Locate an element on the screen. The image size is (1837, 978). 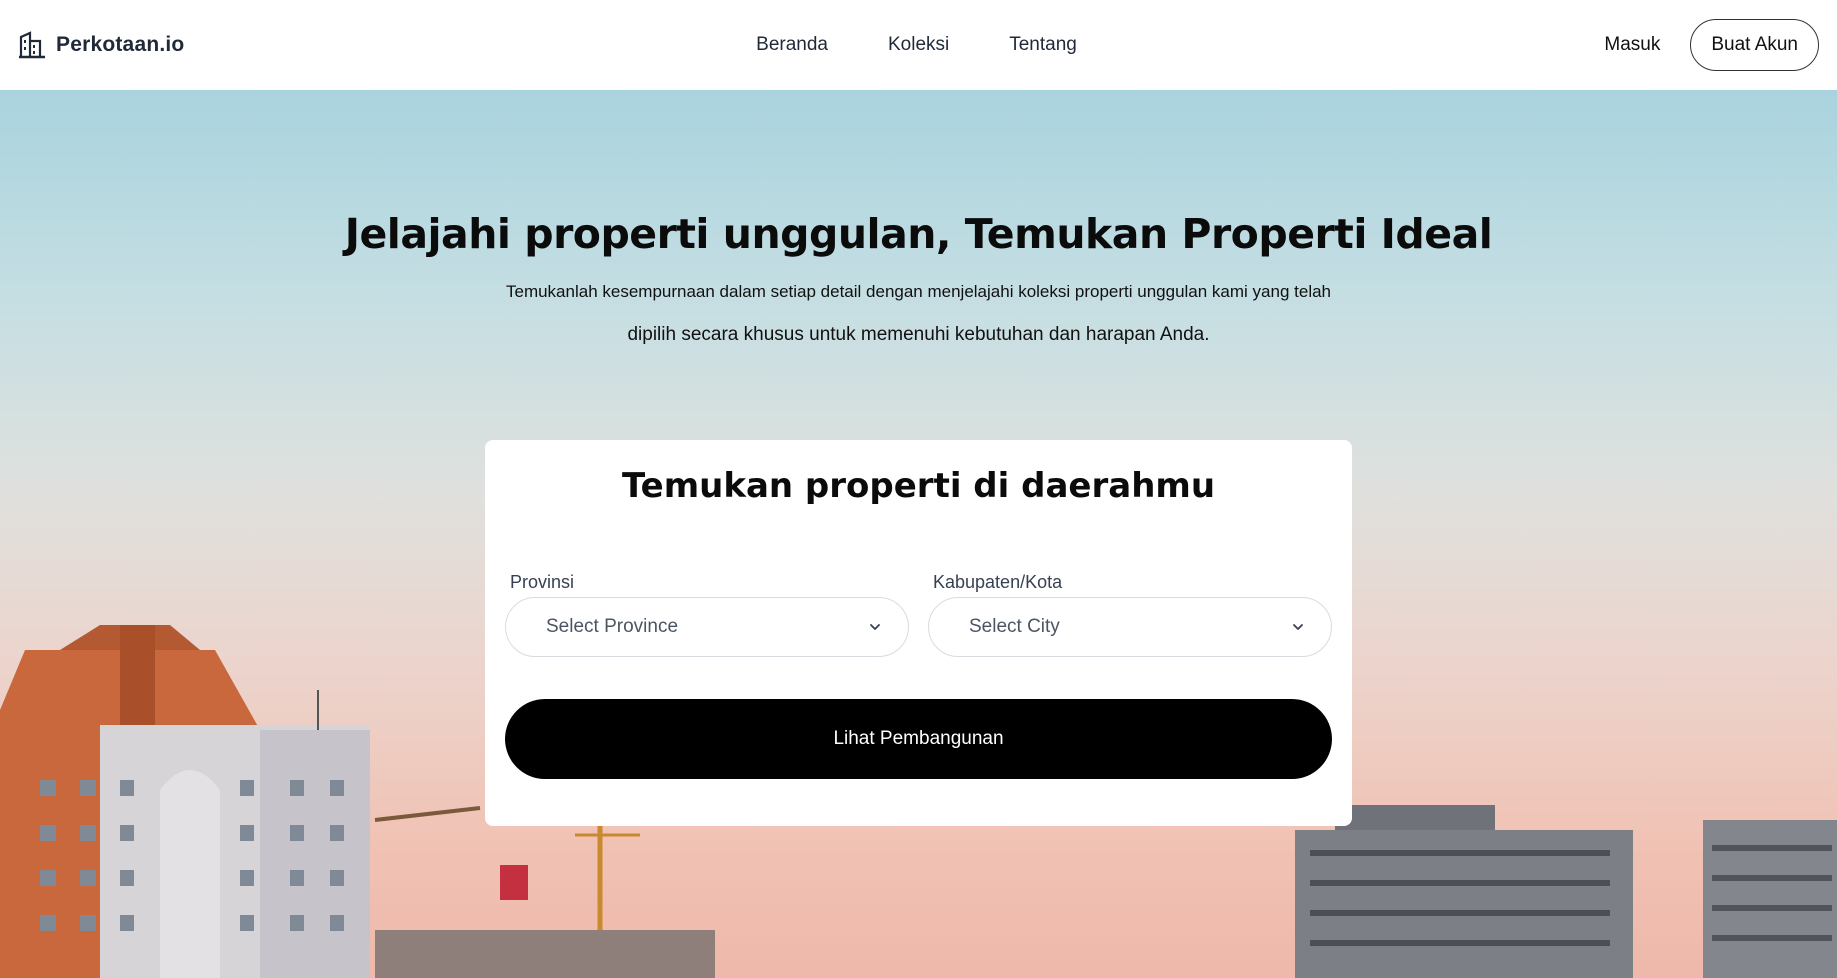
login-link: Masuk is located at coordinates (1632, 45).